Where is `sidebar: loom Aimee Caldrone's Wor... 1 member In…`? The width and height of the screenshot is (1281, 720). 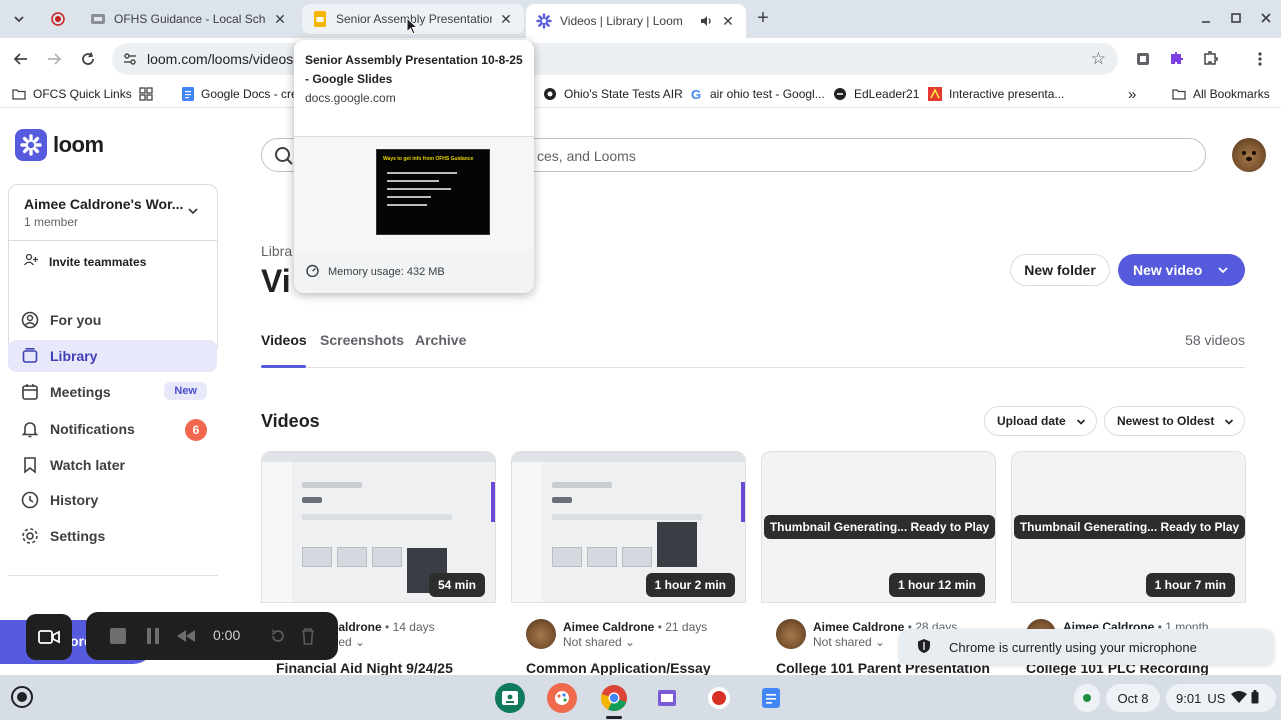 sidebar: loom Aimee Caldrone's Wor... 1 member In… is located at coordinates (113, 396).